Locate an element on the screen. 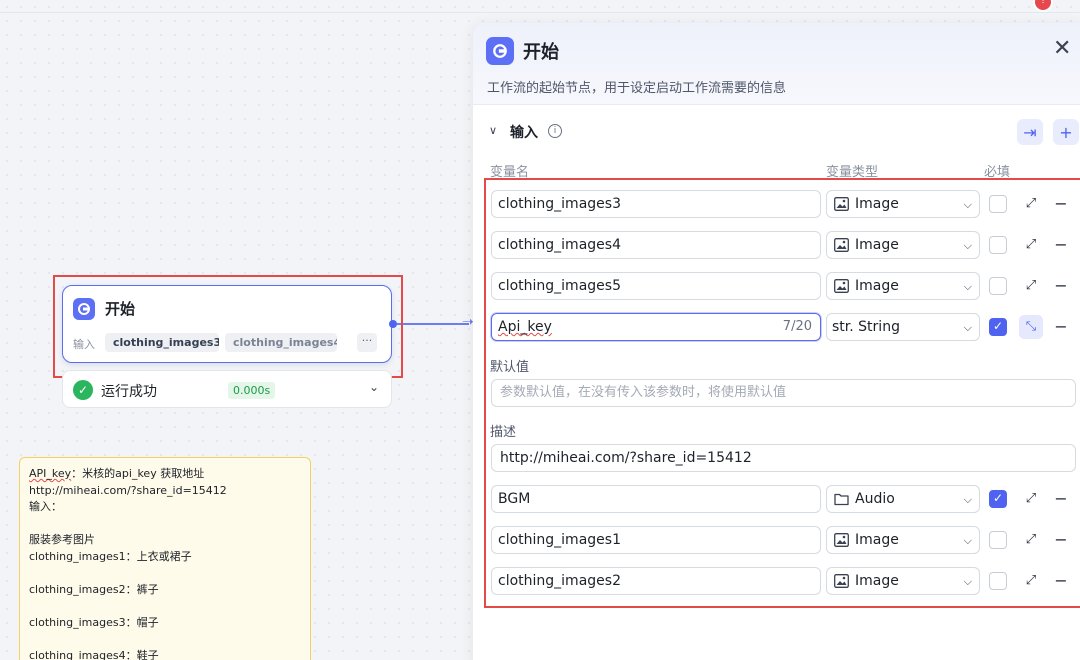 This screenshot has width=1080, height=660. note-line: 服装参考图片 is located at coordinates (62, 539).